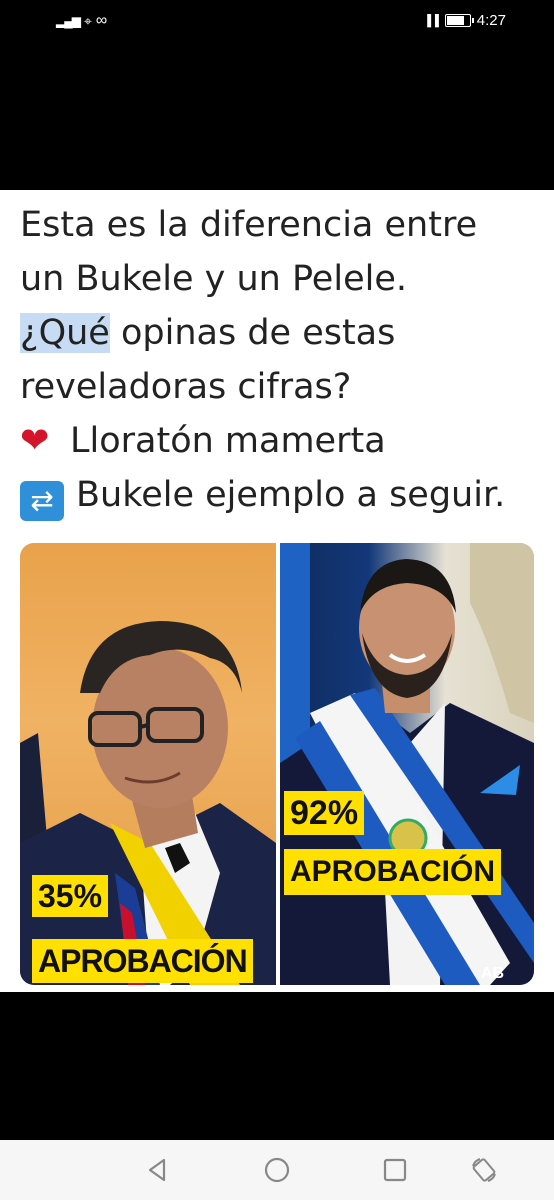 The height and width of the screenshot is (1200, 554). Describe the element at coordinates (431, 20) in the screenshot. I see `vibrate-icon: ▐▐` at that location.